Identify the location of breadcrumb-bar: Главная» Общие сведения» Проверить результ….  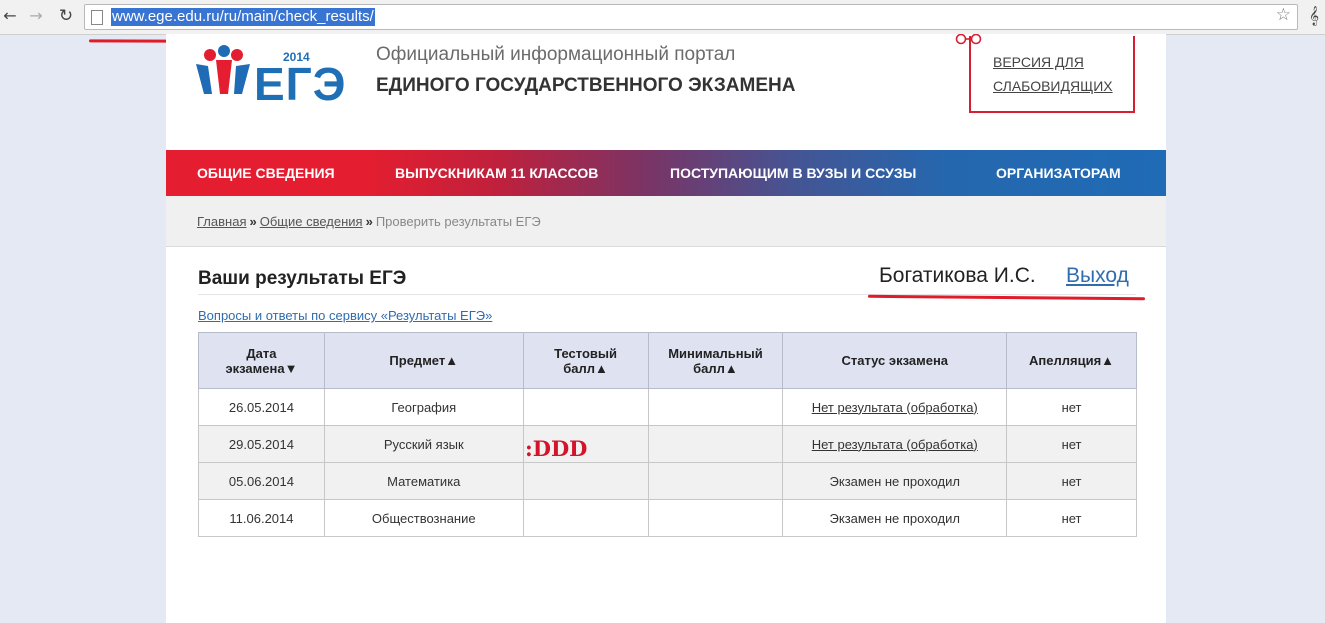
(666, 221).